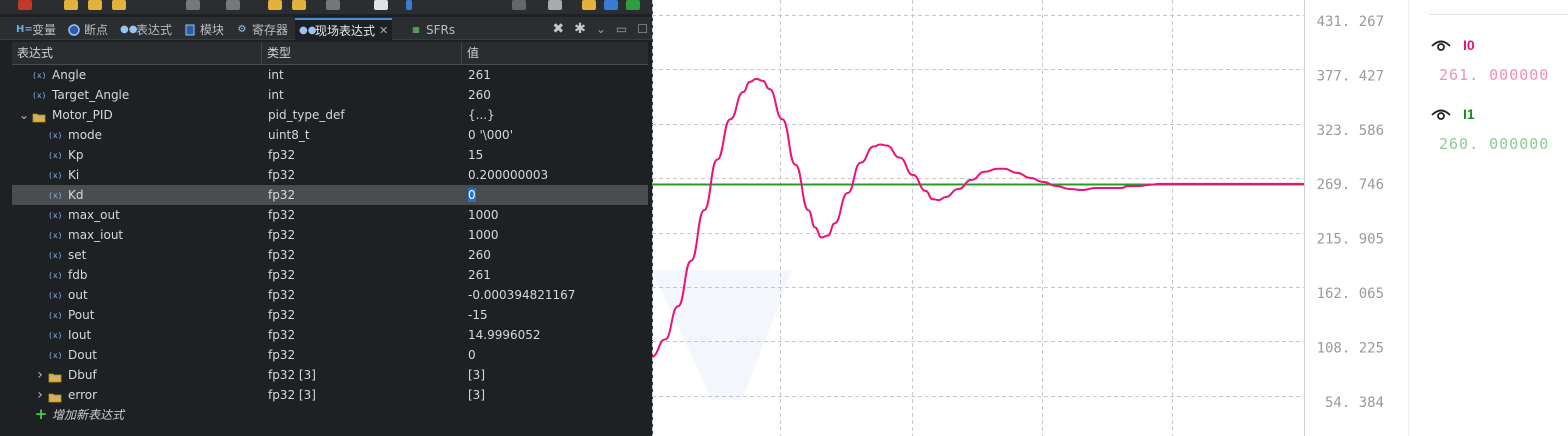 This screenshot has height=436, width=1568. Describe the element at coordinates (558, 175) in the screenshot. I see `value-cell: 0.200000003` at that location.